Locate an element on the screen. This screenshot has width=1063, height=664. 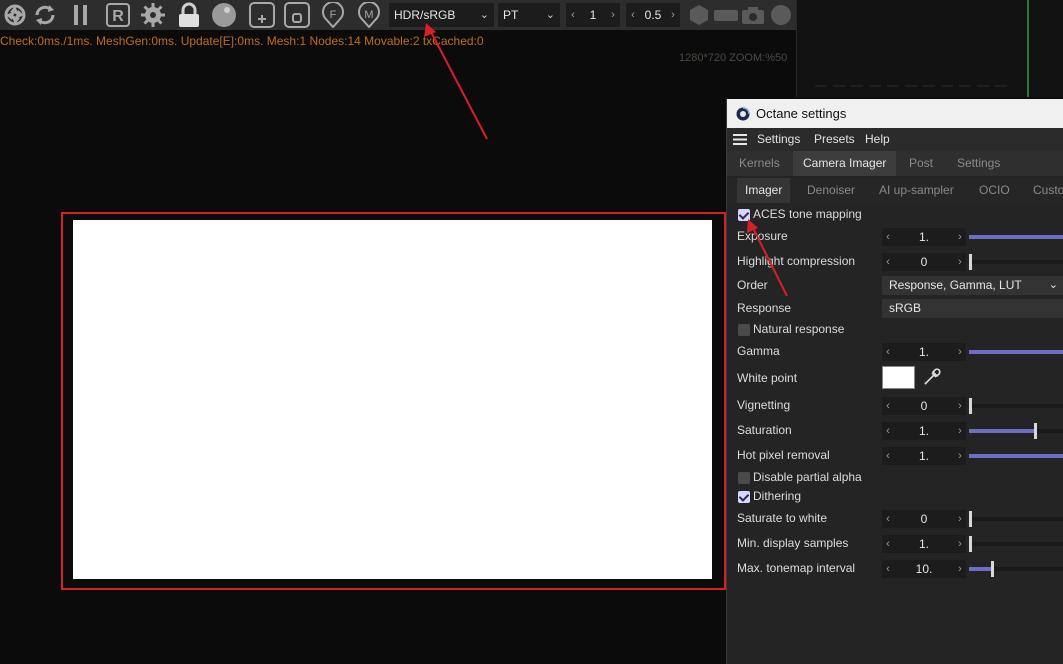
svg-text: R is located at coordinates (118, 16).